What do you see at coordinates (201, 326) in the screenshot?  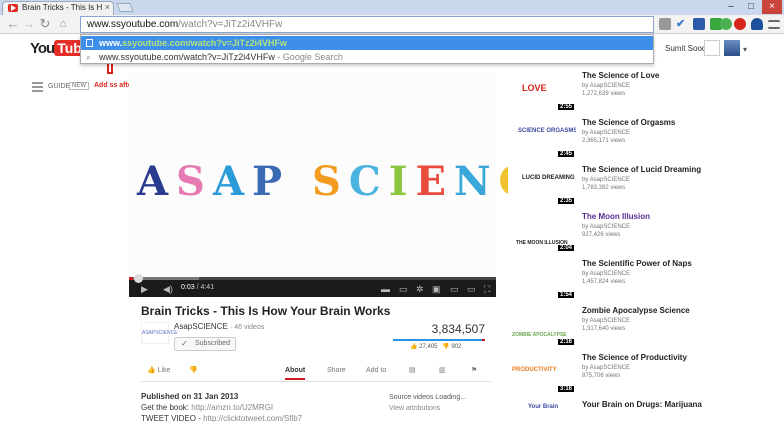 I see `channel-name: AsapSCIENCE` at bounding box center [201, 326].